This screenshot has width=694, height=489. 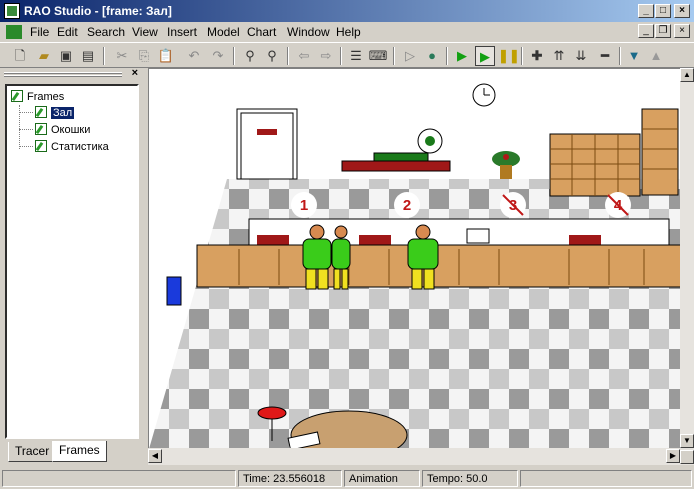 What do you see at coordinates (663, 31) in the screenshot?
I see `mdi-restore-button: ❐` at bounding box center [663, 31].